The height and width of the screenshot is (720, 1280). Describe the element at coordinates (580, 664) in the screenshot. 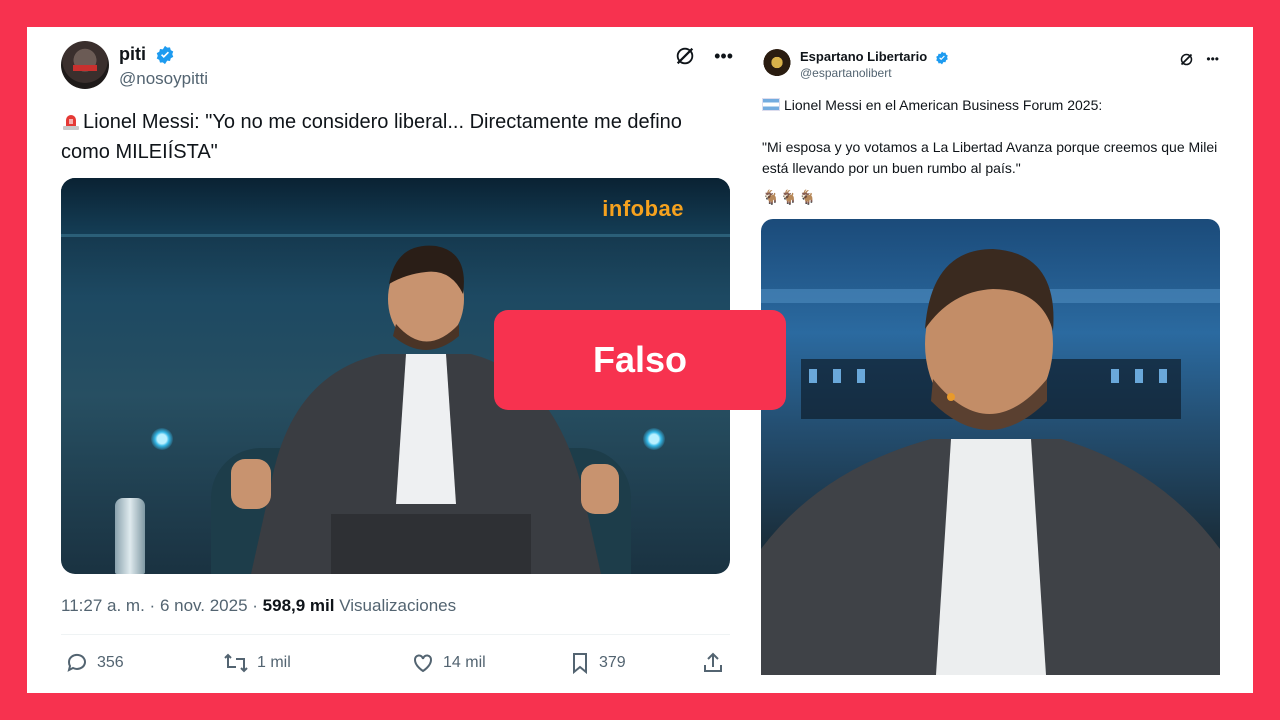

I see `bookmark-icon` at that location.